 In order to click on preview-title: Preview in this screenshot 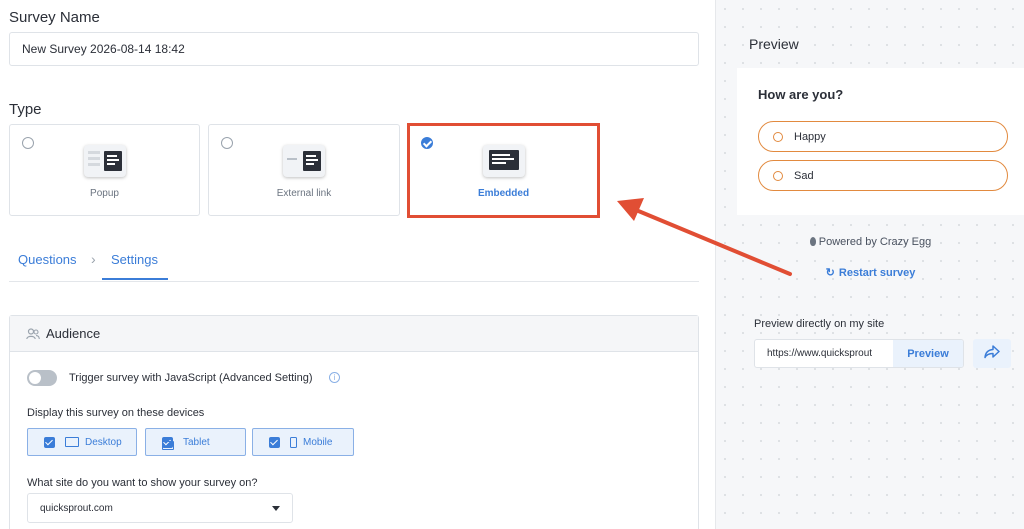, I will do `click(774, 44)`.